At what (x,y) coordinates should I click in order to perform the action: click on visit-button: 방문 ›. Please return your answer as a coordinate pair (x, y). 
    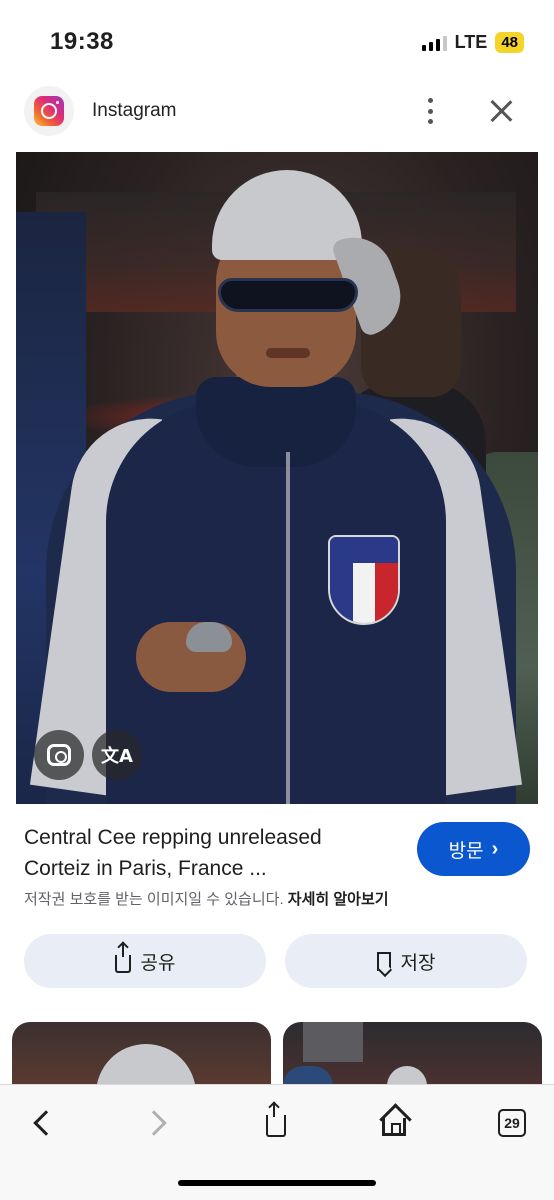
    Looking at the image, I should click on (473, 849).